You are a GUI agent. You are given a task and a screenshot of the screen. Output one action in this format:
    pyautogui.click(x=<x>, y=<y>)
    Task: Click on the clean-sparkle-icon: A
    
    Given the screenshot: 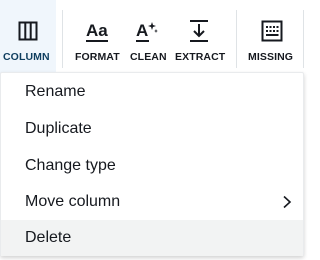 What is the action you would take?
    pyautogui.click(x=148, y=31)
    